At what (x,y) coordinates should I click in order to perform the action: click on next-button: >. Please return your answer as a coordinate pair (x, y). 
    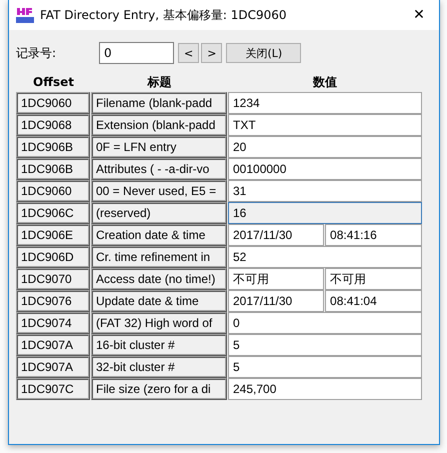
    Looking at the image, I should click on (211, 53).